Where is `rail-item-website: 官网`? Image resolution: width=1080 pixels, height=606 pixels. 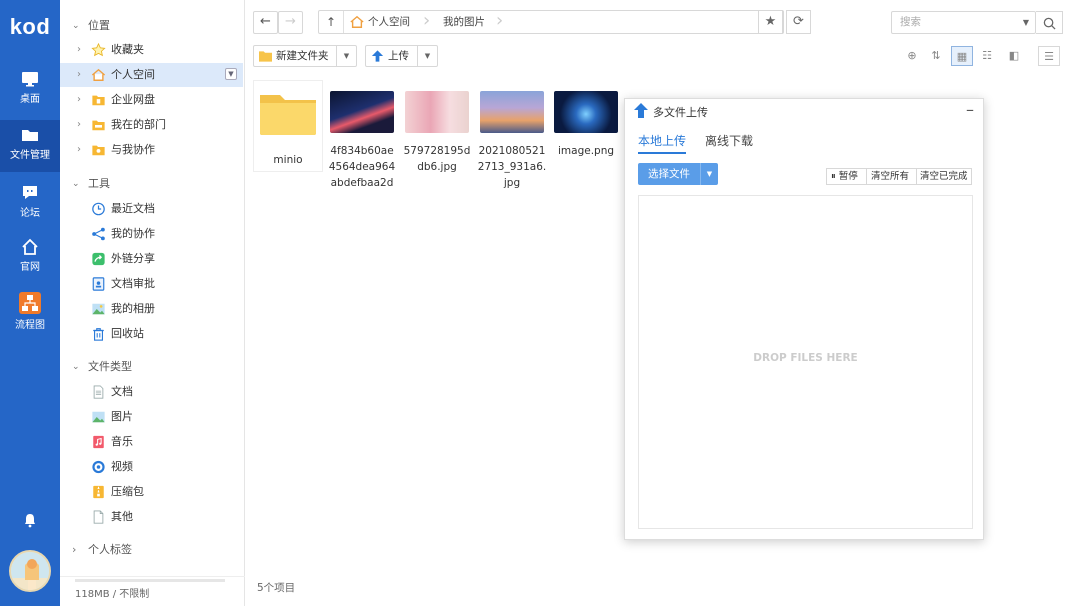
rail-item-website: 官网 is located at coordinates (30, 264).